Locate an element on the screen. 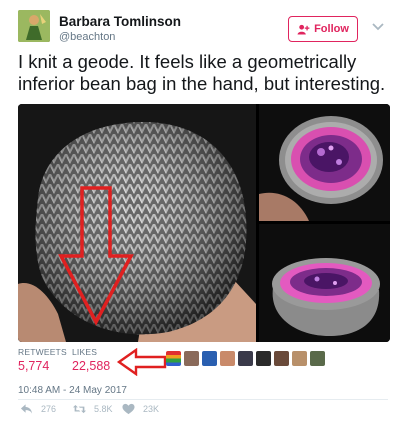 The width and height of the screenshot is (400, 436). tweet-actions: 276 5.8K 23K is located at coordinates (203, 413).